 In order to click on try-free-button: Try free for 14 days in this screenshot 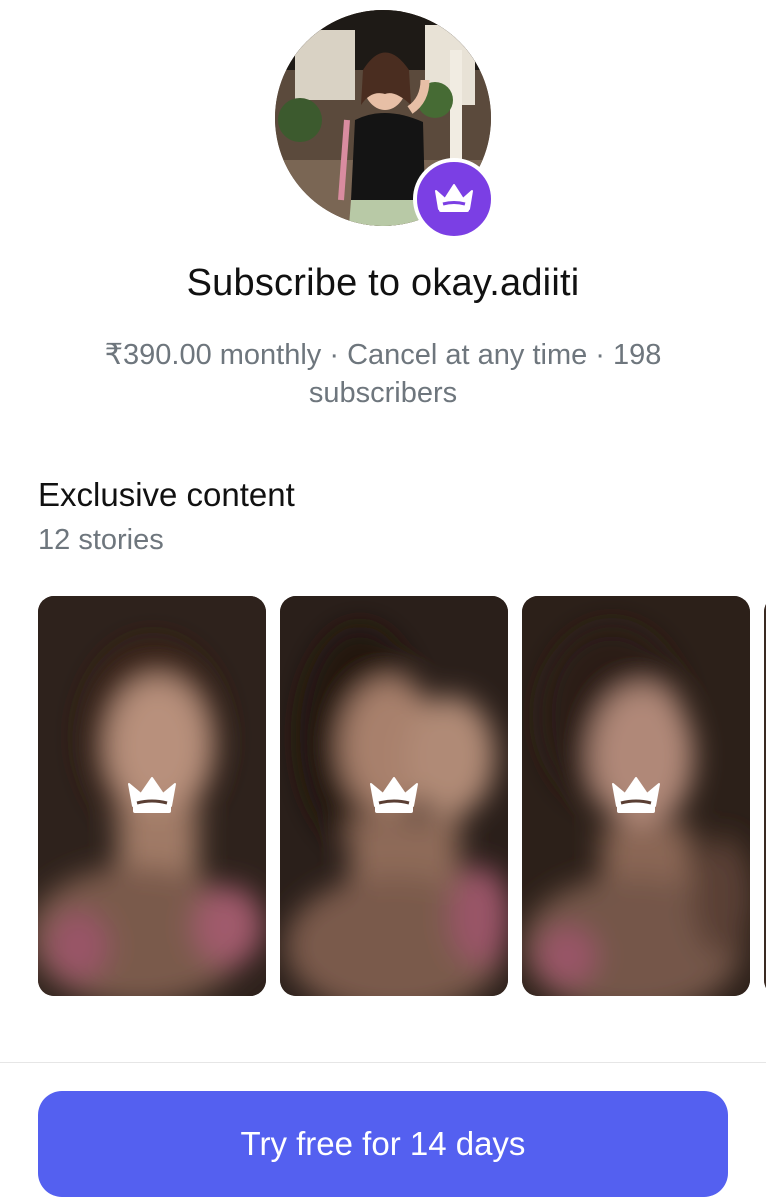, I will do `click(383, 1144)`.